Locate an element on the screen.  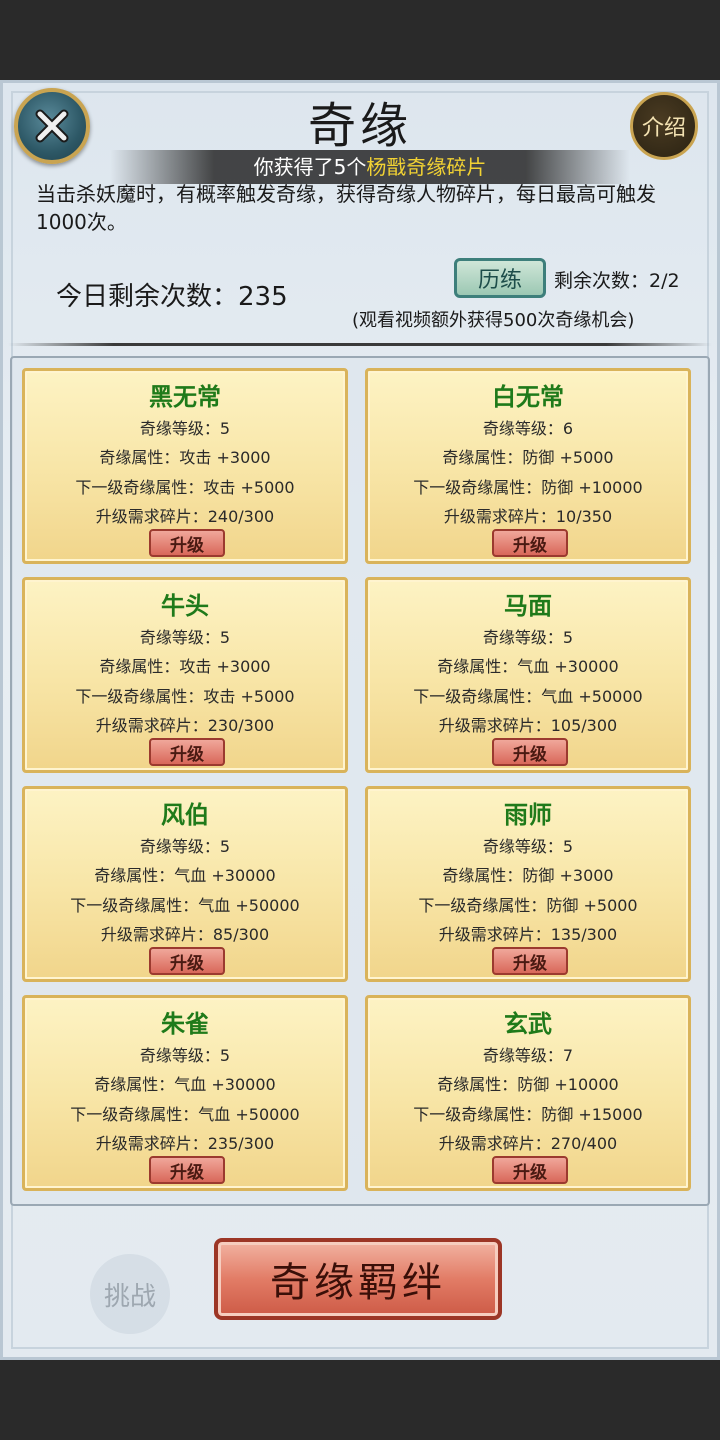
card-fragments: 升级需求碎片：270/400 is located at coordinates (528, 1143).